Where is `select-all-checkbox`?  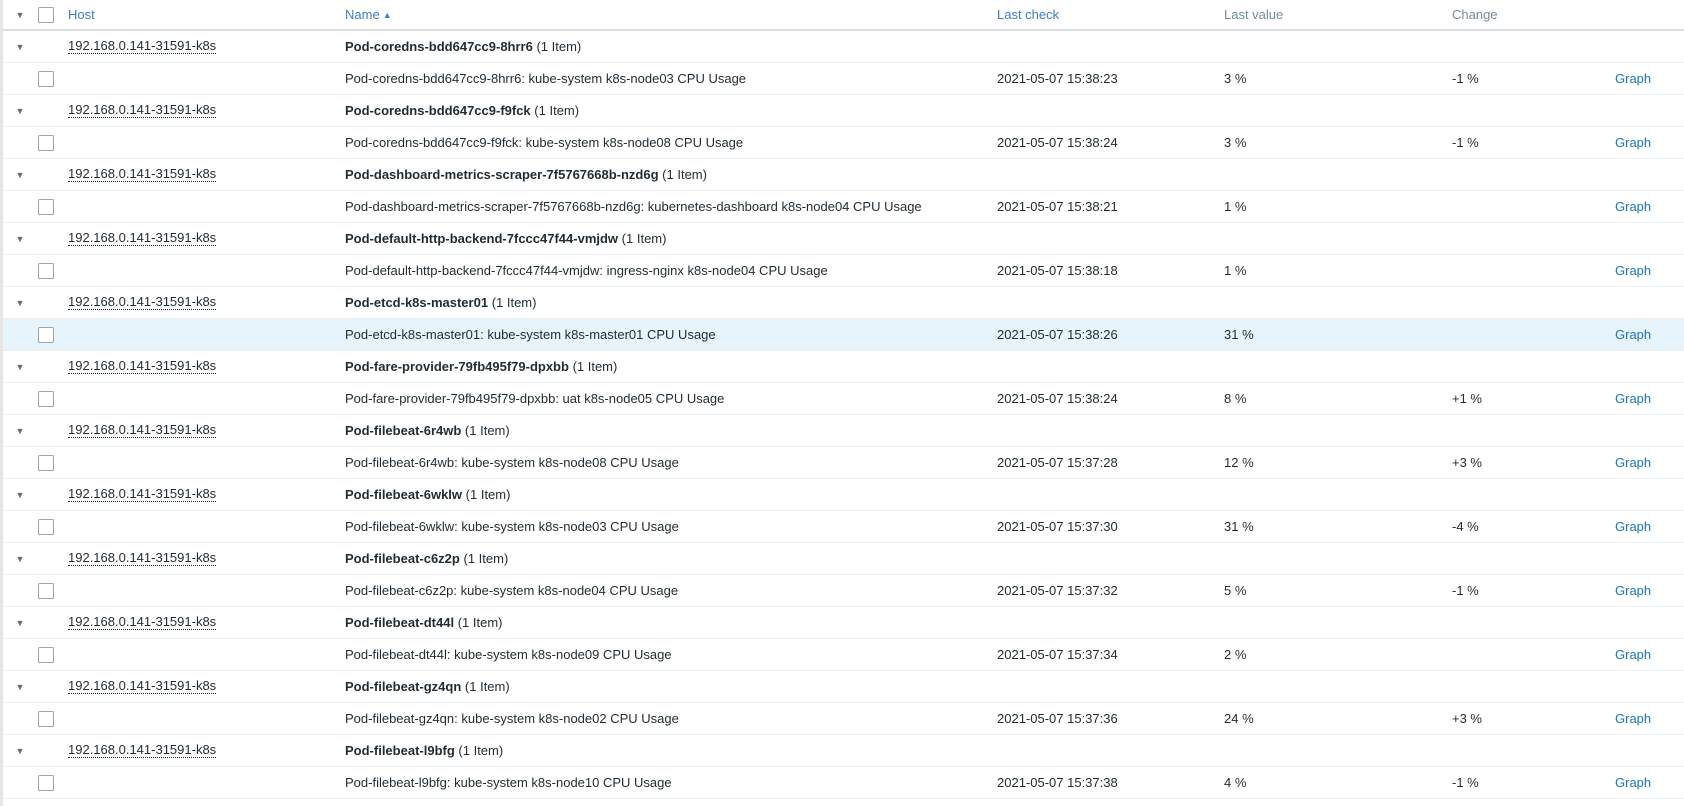 select-all-checkbox is located at coordinates (48, 14).